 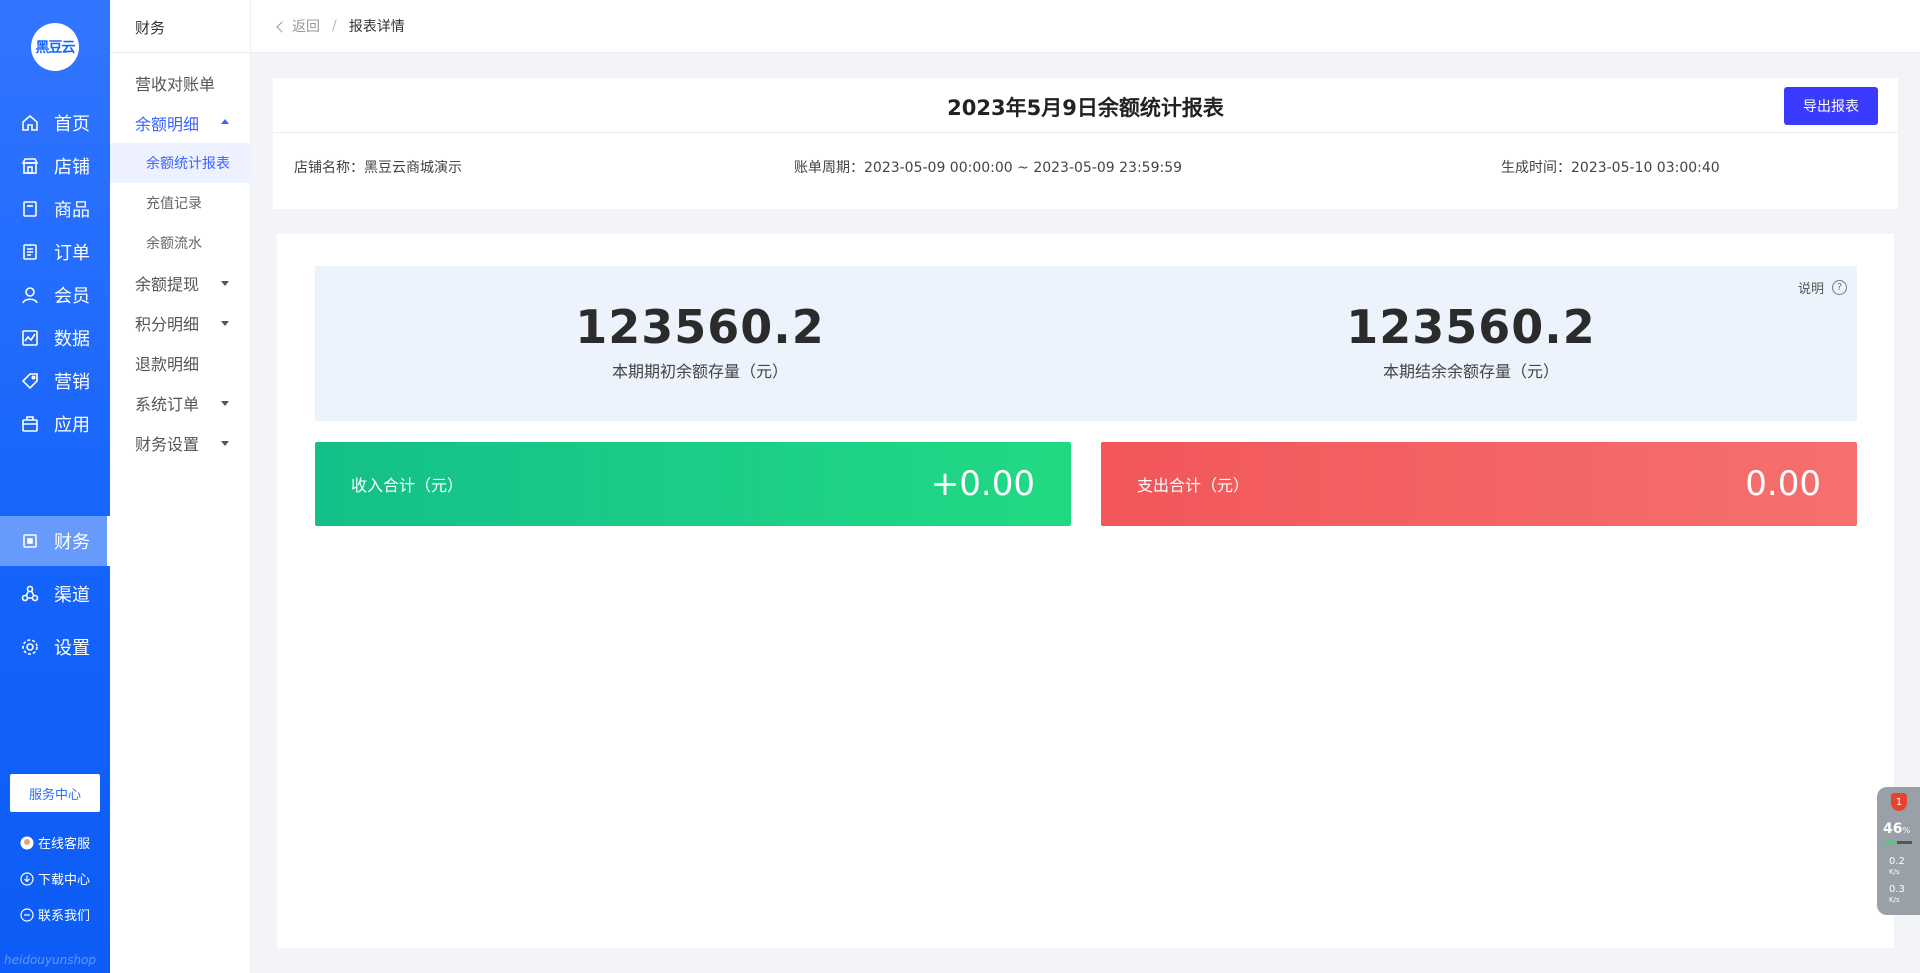 What do you see at coordinates (55, 424) in the screenshot?
I see `nav-item-app: 应用` at bounding box center [55, 424].